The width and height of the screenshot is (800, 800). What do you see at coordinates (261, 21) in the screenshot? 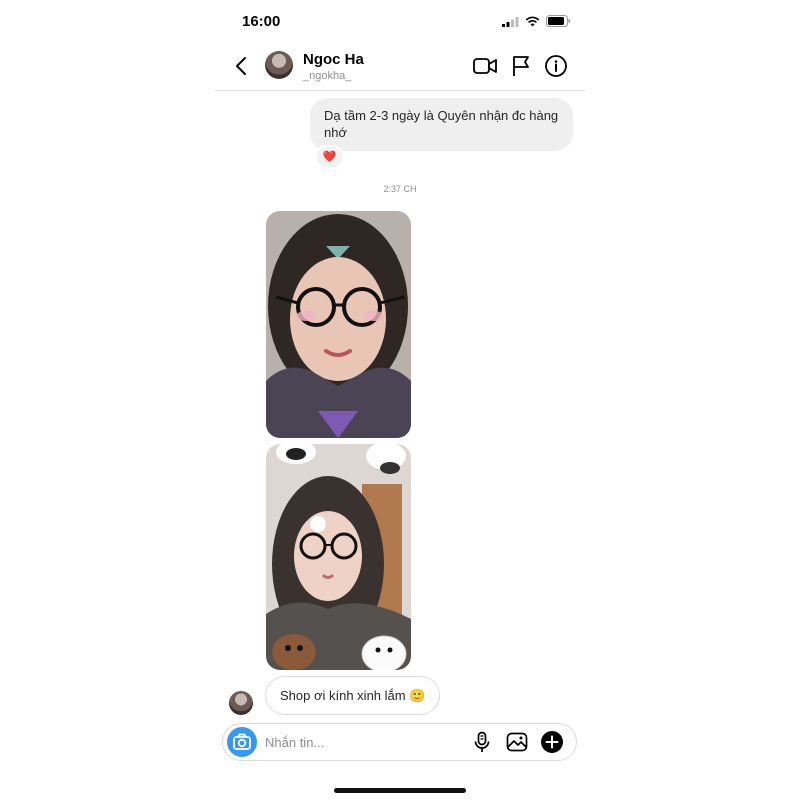
I see `status-time: 16:00` at bounding box center [261, 21].